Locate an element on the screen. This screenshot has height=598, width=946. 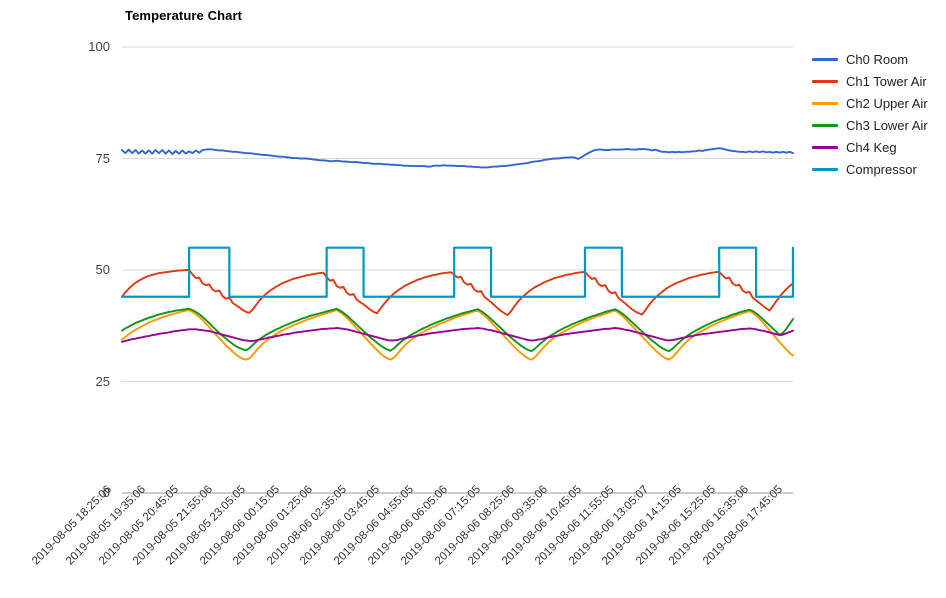
y-axis-tick: 25 is located at coordinates (102, 381).